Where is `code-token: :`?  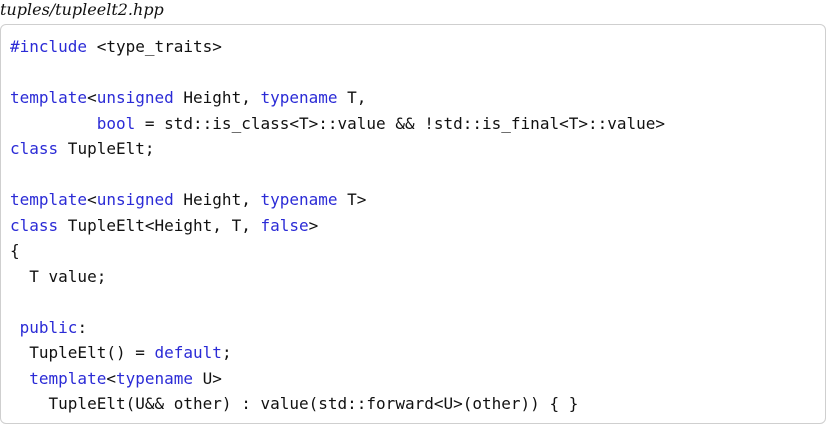
code-token: : is located at coordinates (82, 327).